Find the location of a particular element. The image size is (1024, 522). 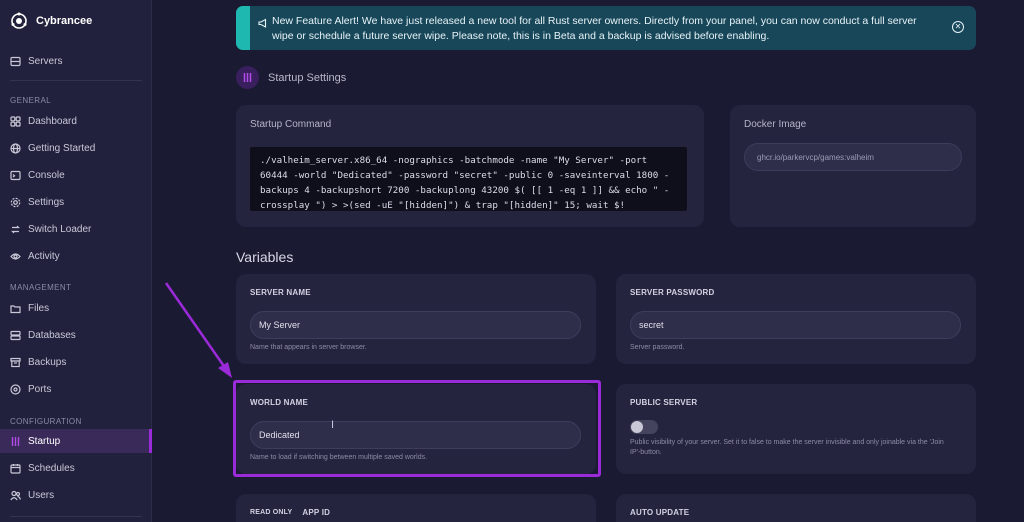

docker-image-select: ghcr.io/parkervcp/games:valheim is located at coordinates (853, 157).